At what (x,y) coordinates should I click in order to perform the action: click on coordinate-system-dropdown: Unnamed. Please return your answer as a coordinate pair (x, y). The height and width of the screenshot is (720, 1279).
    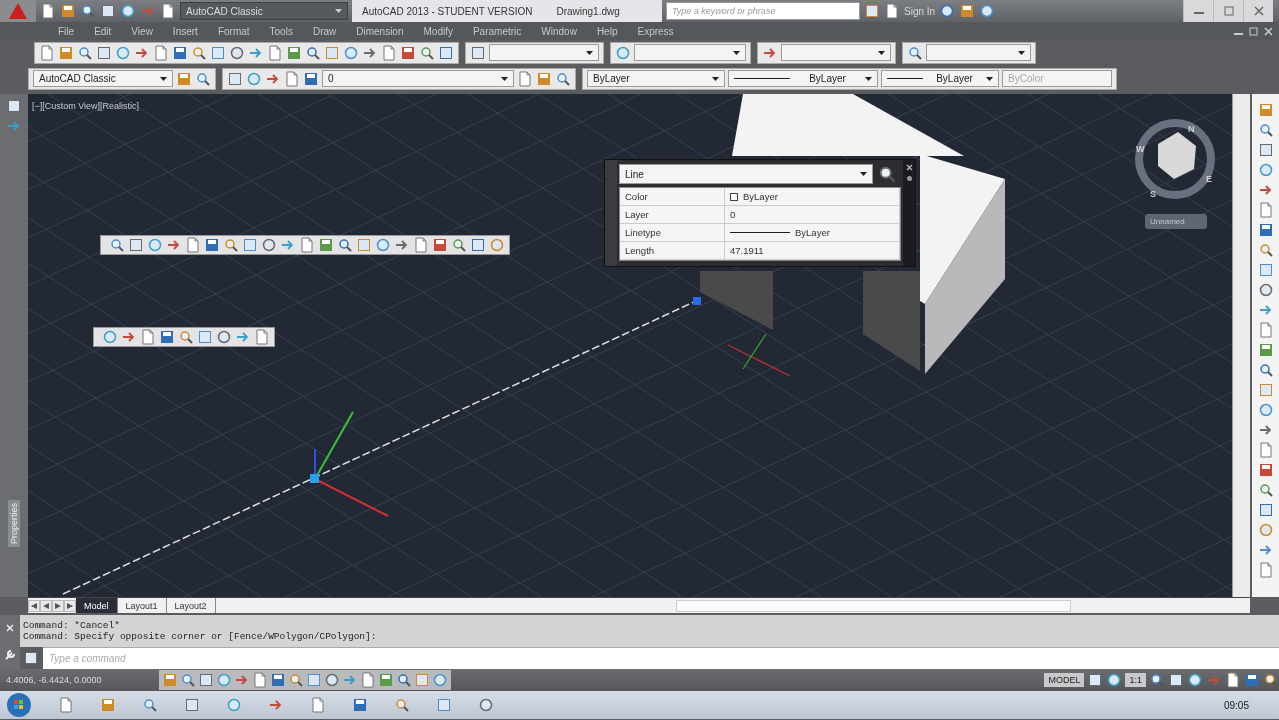
    Looking at the image, I should click on (1176, 221).